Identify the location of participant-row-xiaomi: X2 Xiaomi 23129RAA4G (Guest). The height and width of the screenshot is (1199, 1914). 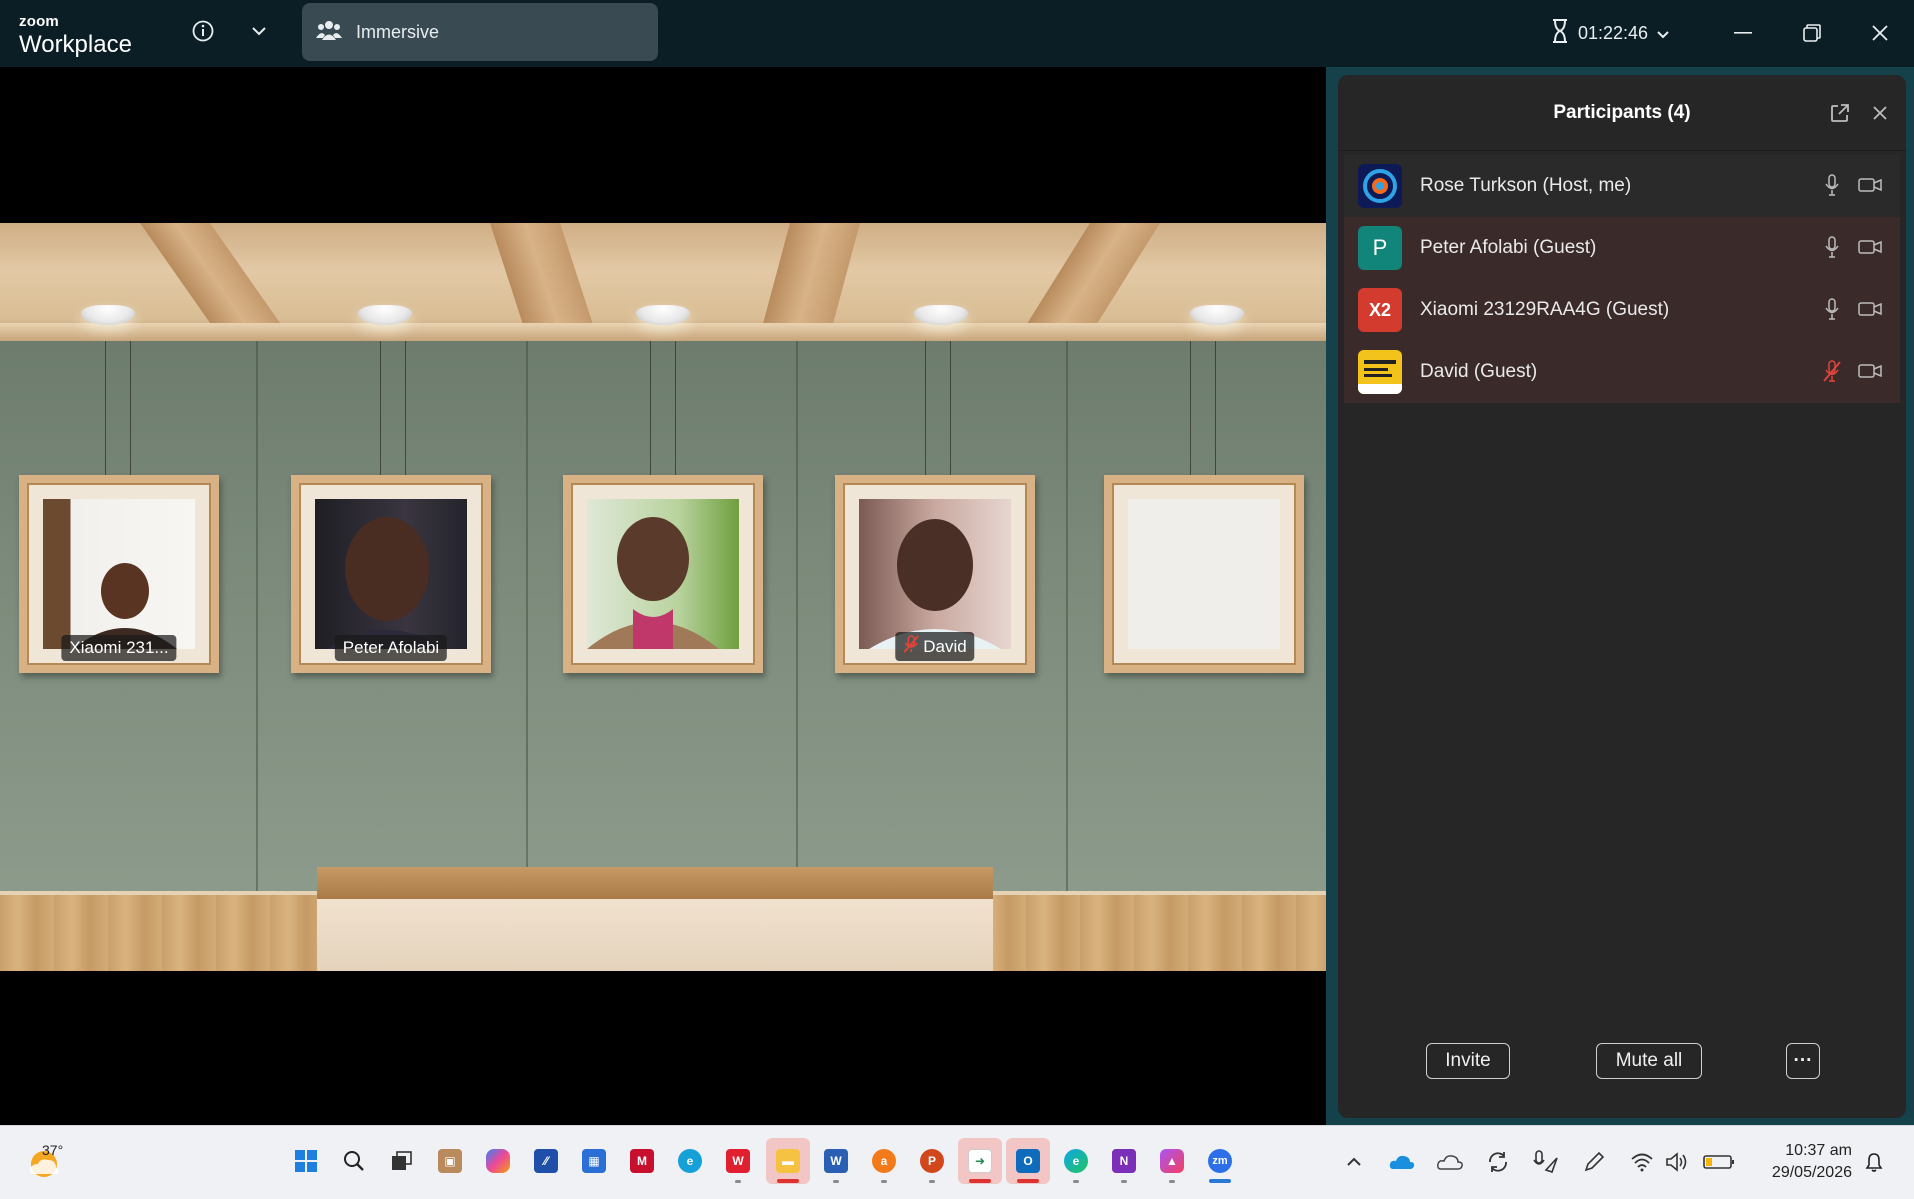
(1622, 310).